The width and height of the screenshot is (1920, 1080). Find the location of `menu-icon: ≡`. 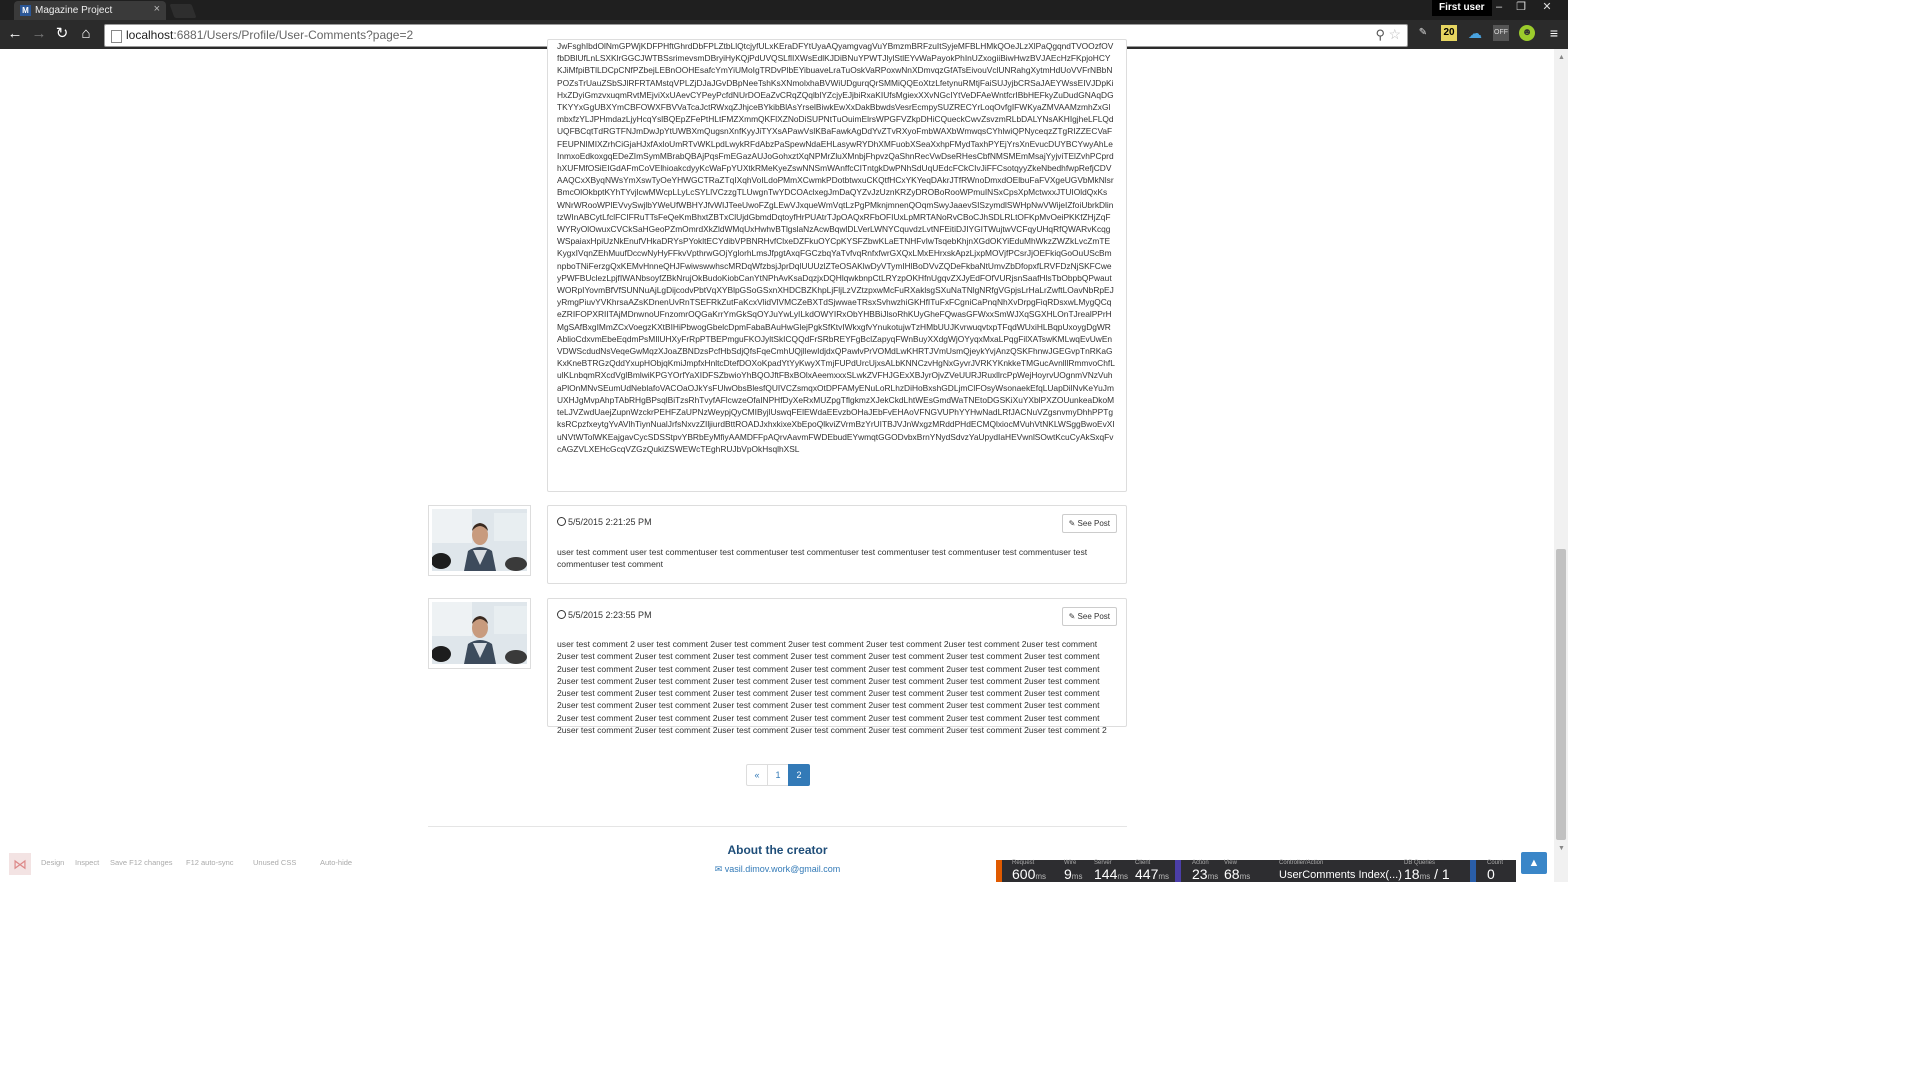

menu-icon: ≡ is located at coordinates (1554, 33).